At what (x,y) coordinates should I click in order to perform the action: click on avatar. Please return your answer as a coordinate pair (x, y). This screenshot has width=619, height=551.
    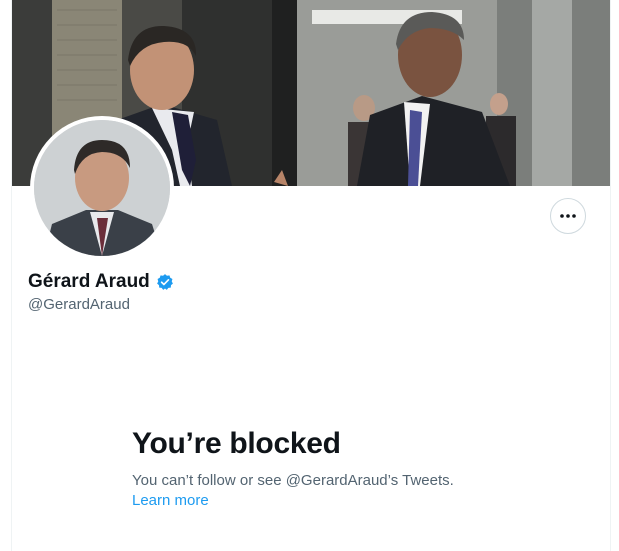
    Looking at the image, I should click on (102, 188).